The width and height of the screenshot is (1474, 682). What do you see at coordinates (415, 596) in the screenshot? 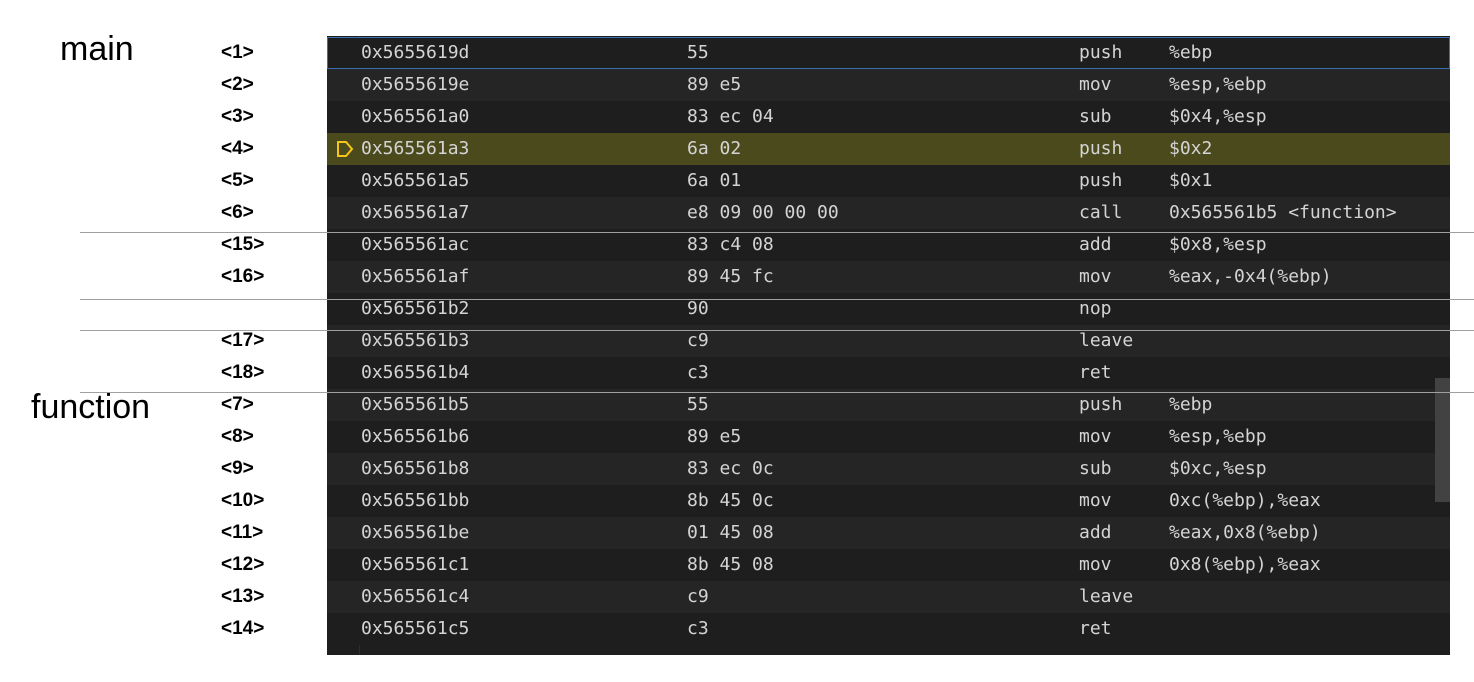
I see `address-cell: 0x565561c4` at bounding box center [415, 596].